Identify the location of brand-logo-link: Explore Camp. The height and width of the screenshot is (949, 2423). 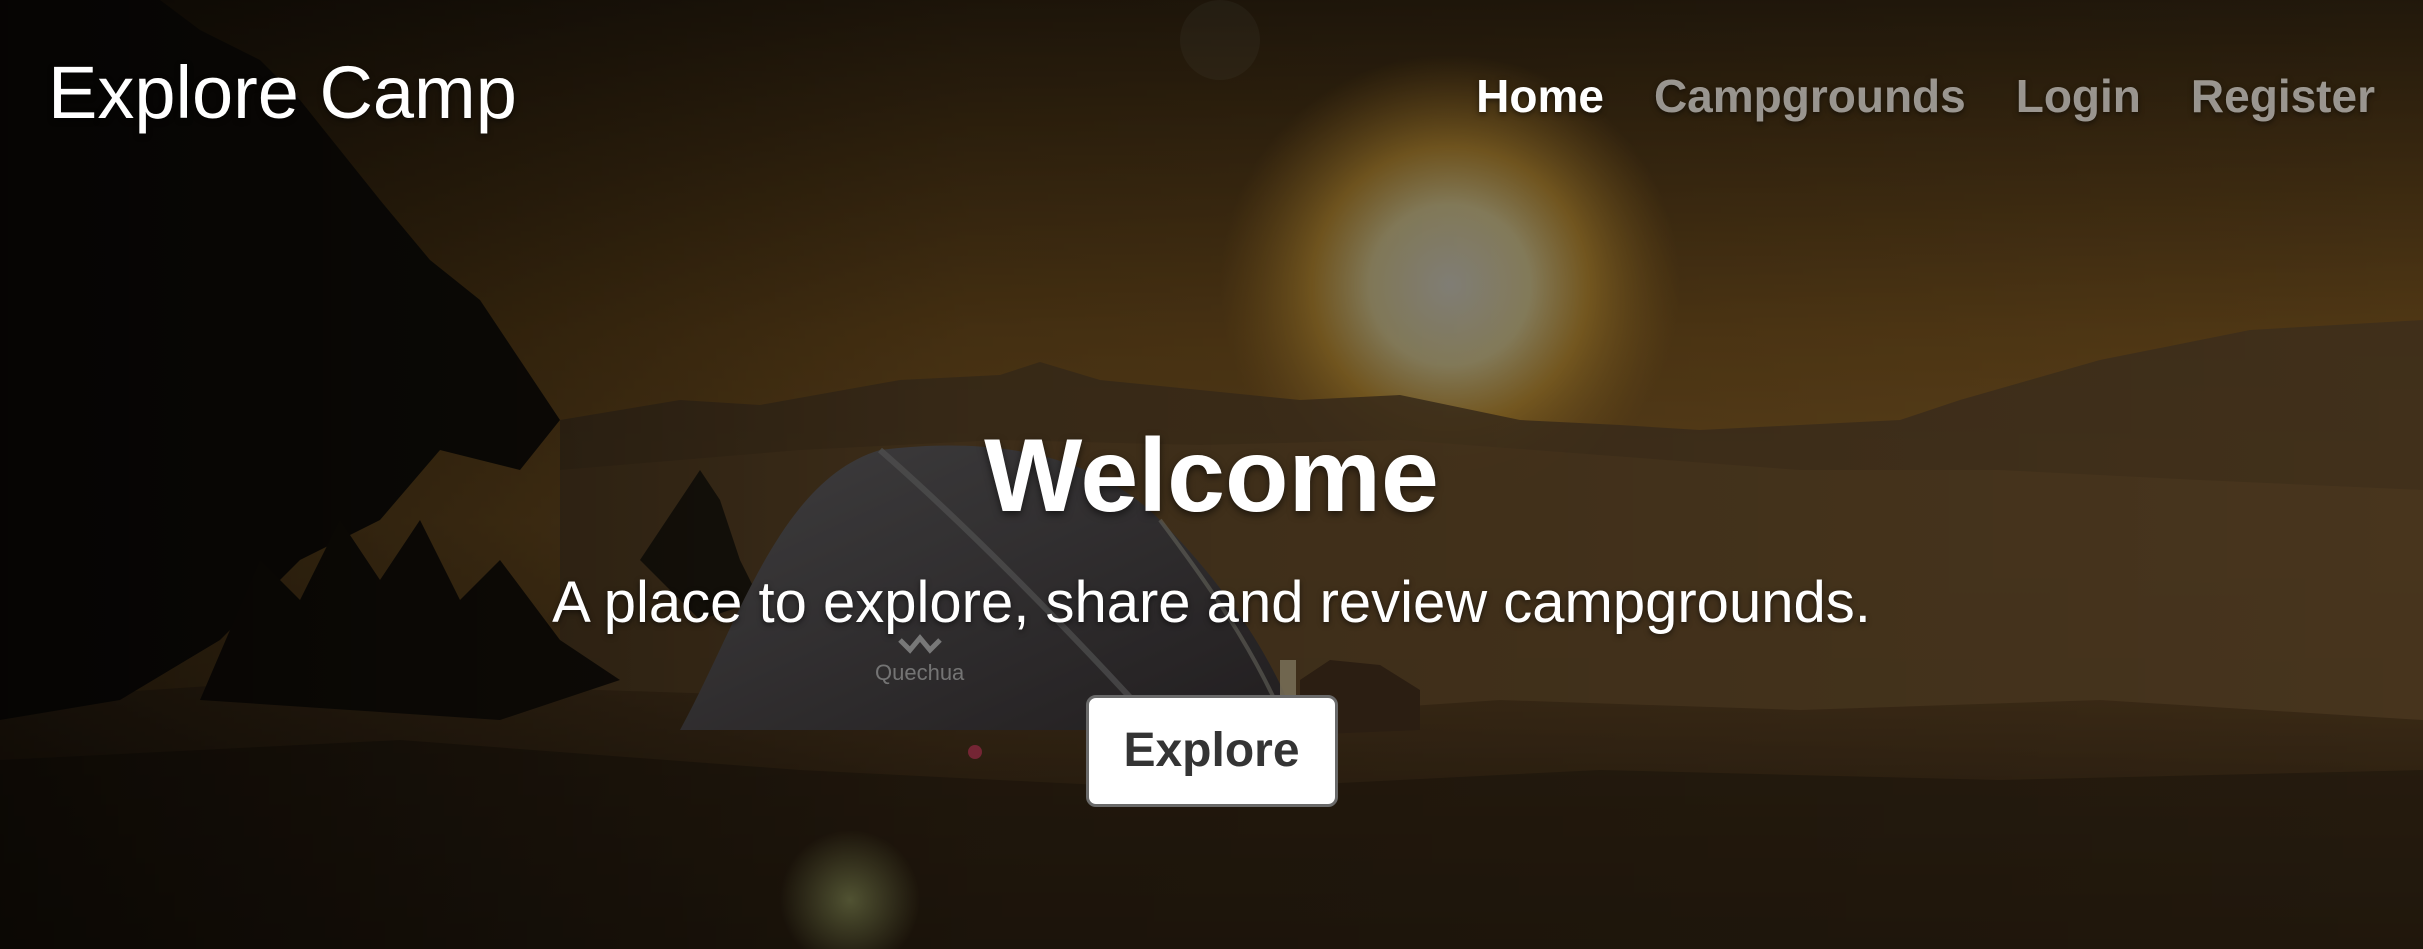
(282, 93).